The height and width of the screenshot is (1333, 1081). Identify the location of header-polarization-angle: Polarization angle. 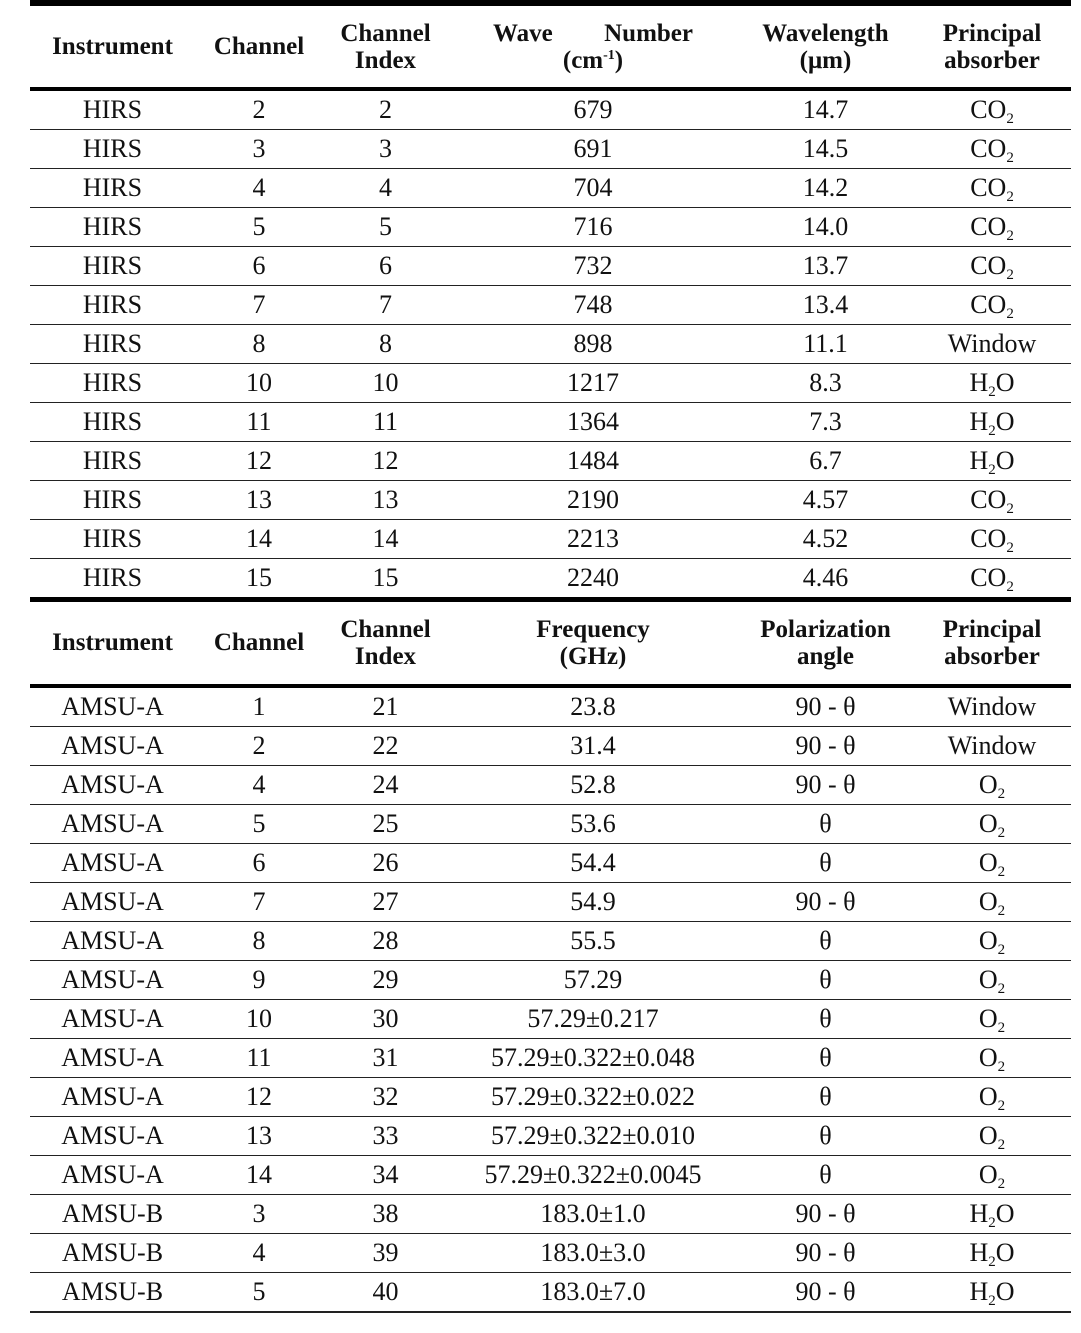
(825, 643).